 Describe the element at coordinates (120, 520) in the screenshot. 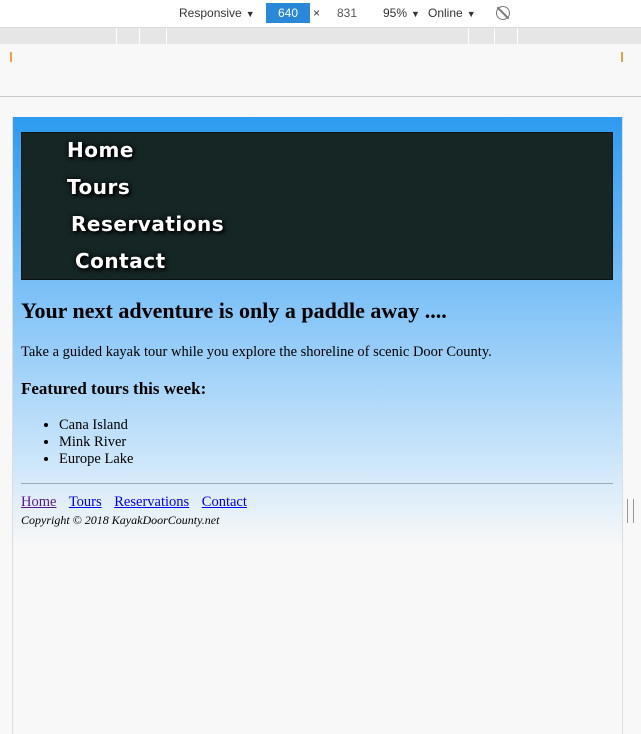

I see `copyright-text: Copyright © 2018 KayakDoorCounty.net` at that location.